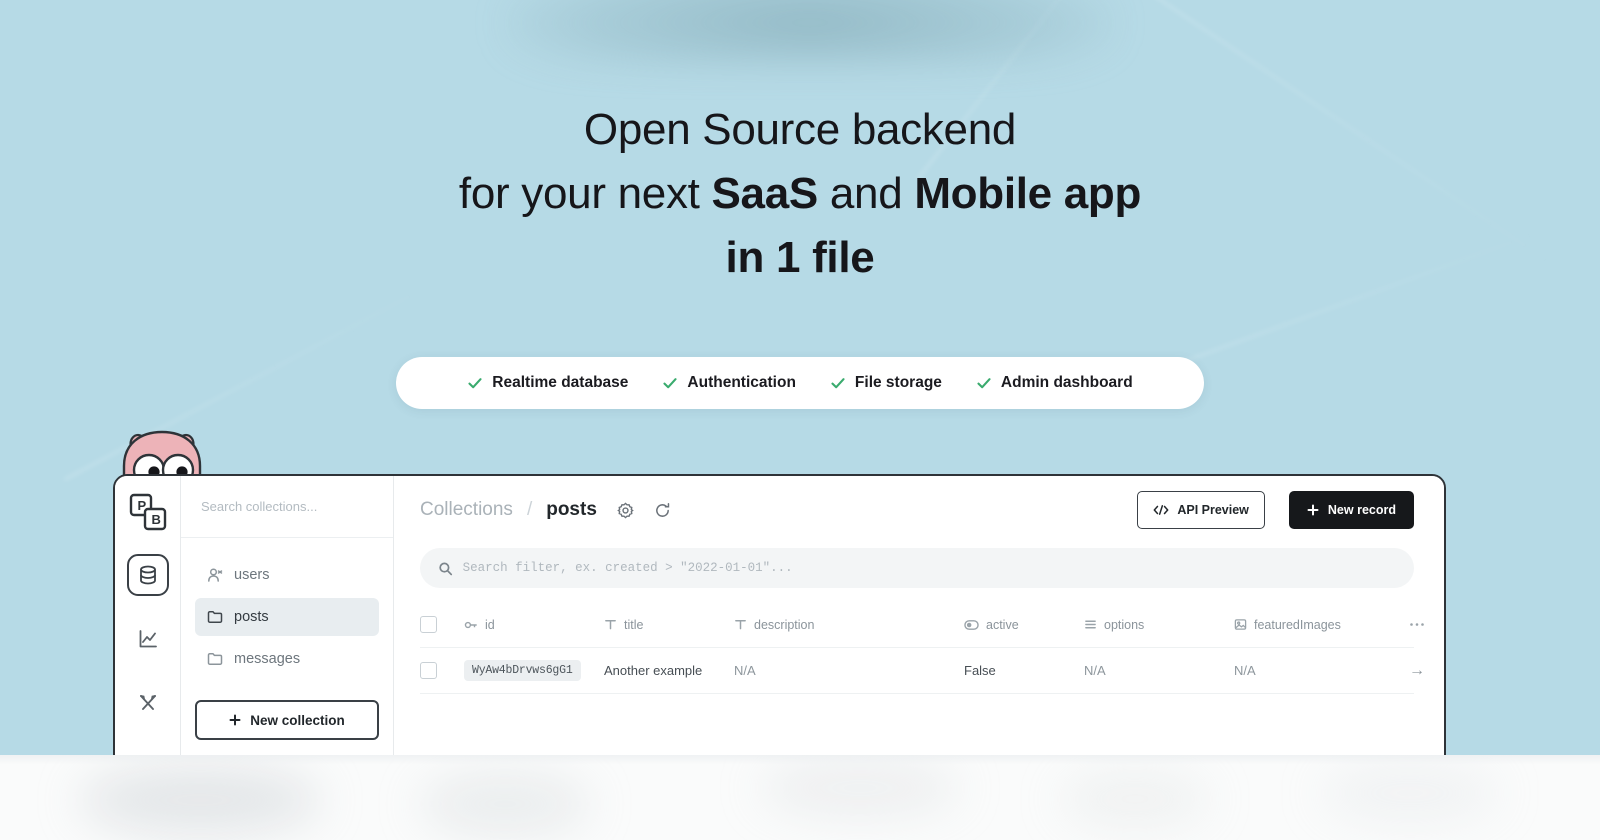 This screenshot has height=840, width=1600. What do you see at coordinates (971, 624) in the screenshot?
I see `toggle-icon` at bounding box center [971, 624].